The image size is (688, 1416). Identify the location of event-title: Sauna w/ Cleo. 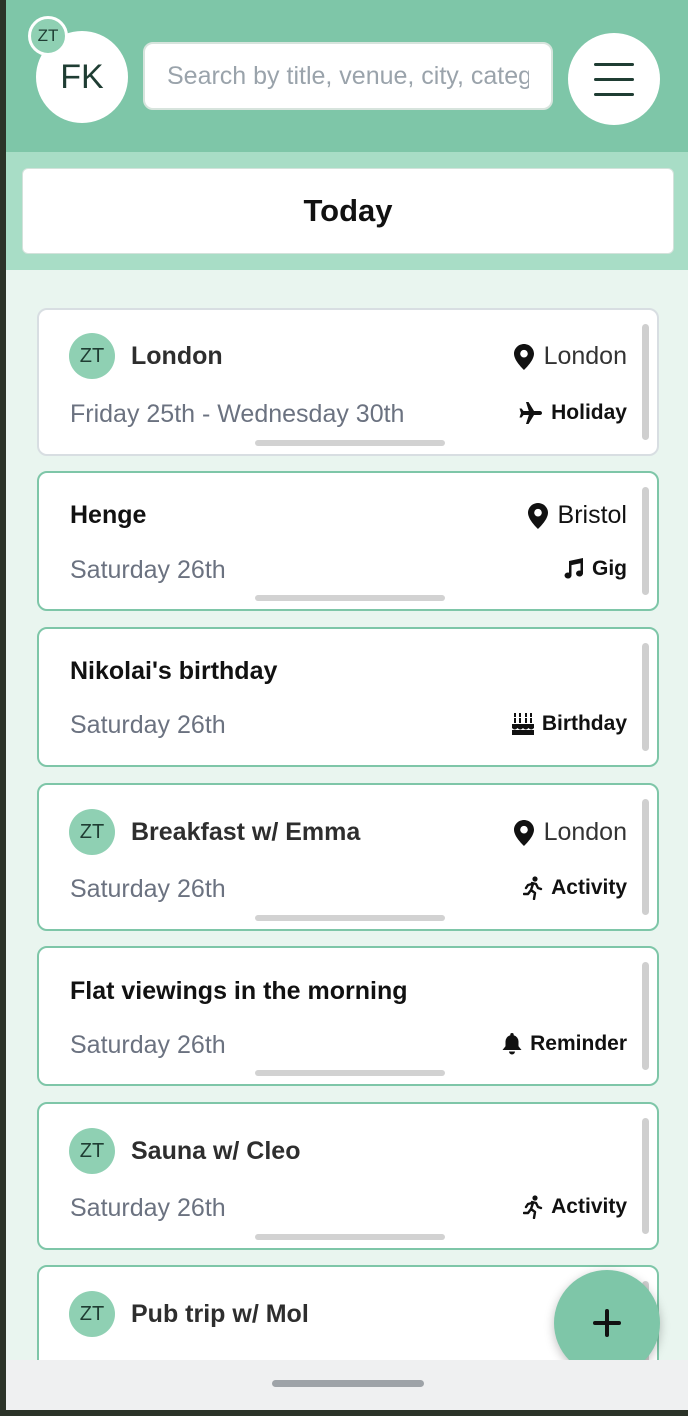
(216, 1151).